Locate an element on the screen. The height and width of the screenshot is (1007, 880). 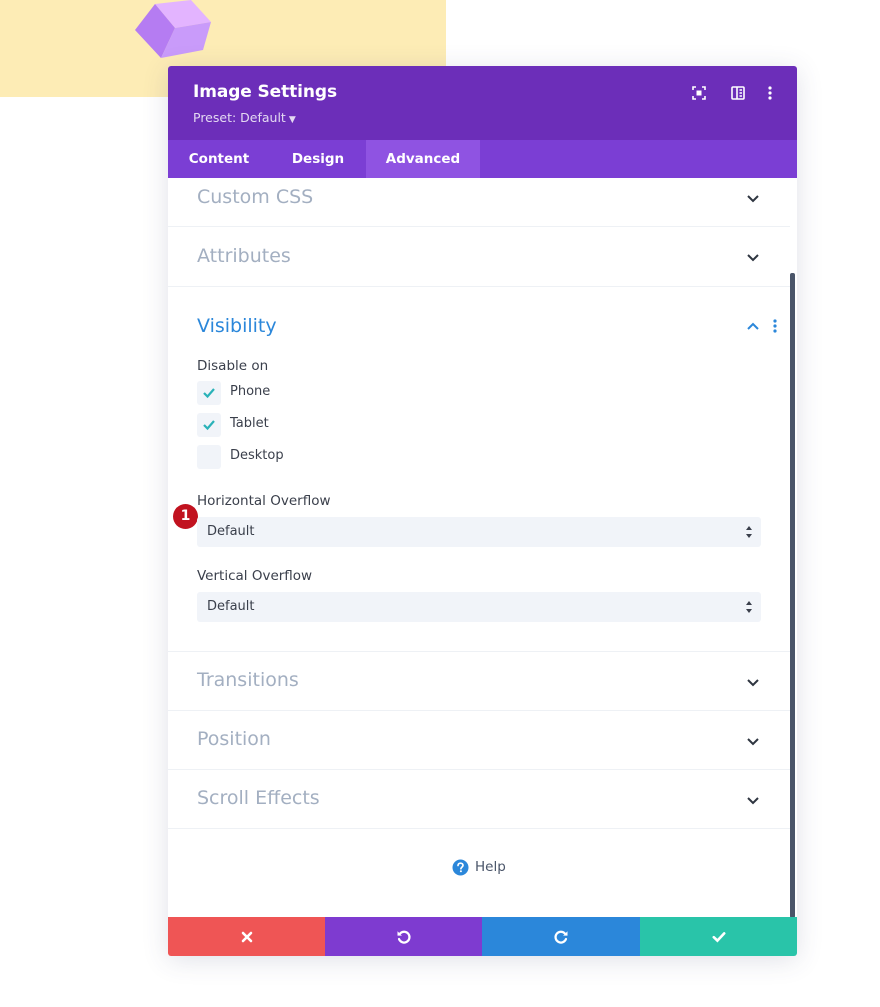
redo-button is located at coordinates (561, 936).